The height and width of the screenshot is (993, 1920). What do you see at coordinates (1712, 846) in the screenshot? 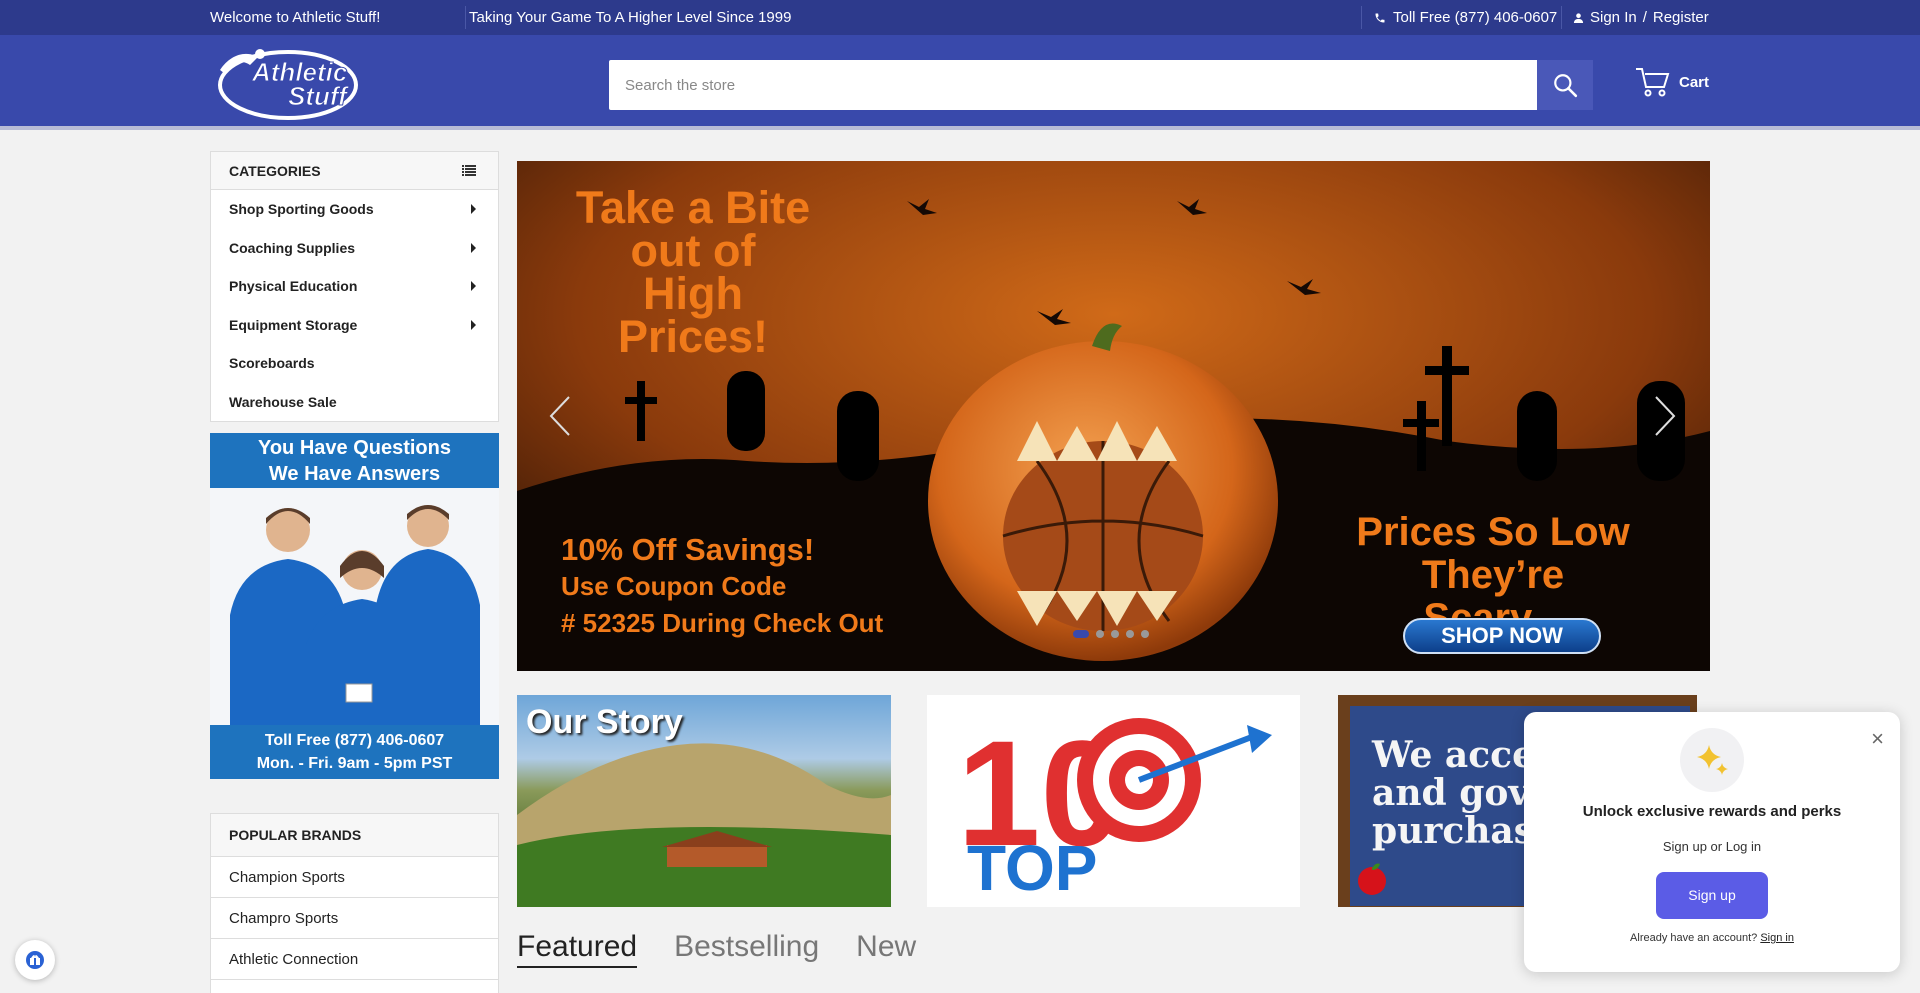
I see `popup-subtitle: Sign up or Log in` at bounding box center [1712, 846].